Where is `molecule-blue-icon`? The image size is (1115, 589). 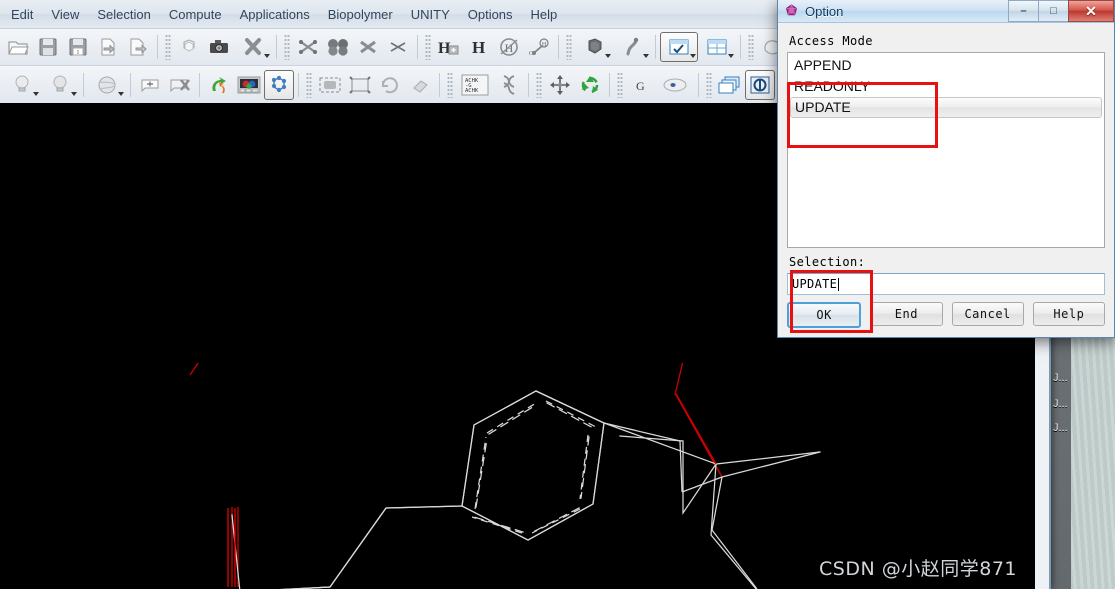 molecule-blue-icon is located at coordinates (279, 84).